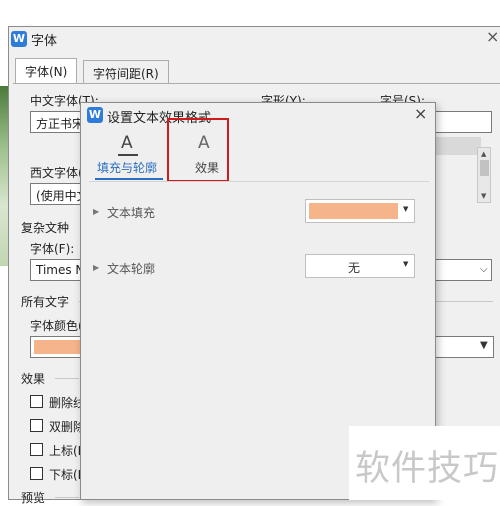 The image size is (500, 506). Describe the element at coordinates (45, 228) in the screenshot. I see `complex-script-section: 复杂文种` at that location.